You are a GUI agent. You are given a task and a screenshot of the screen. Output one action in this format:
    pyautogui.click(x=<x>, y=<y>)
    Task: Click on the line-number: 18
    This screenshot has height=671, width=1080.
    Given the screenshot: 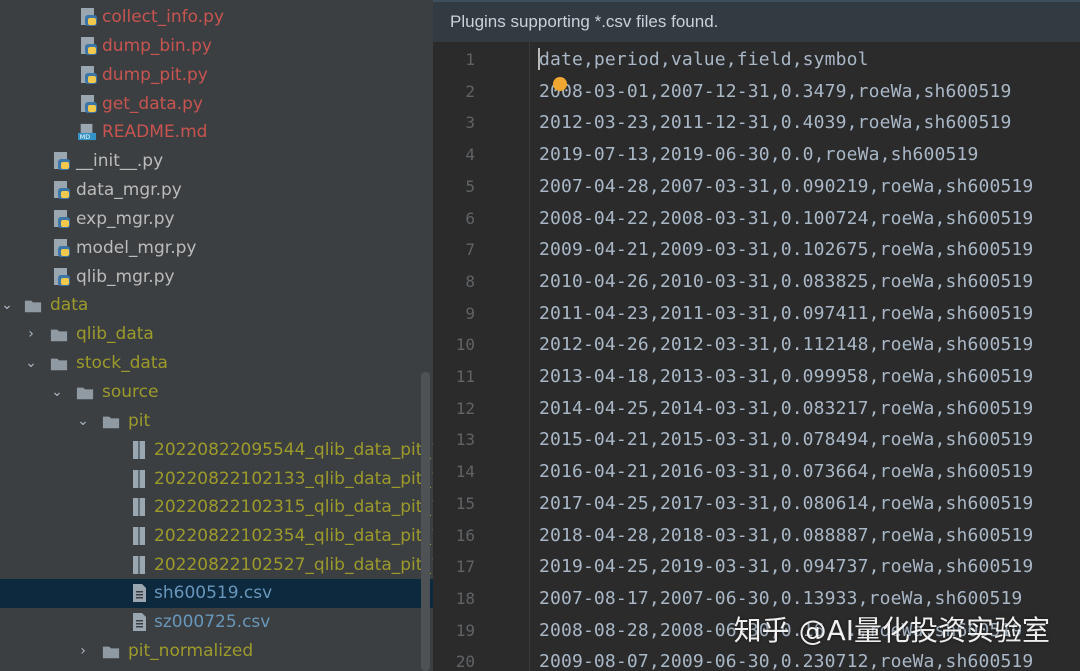 What is the action you would take?
    pyautogui.click(x=465, y=598)
    